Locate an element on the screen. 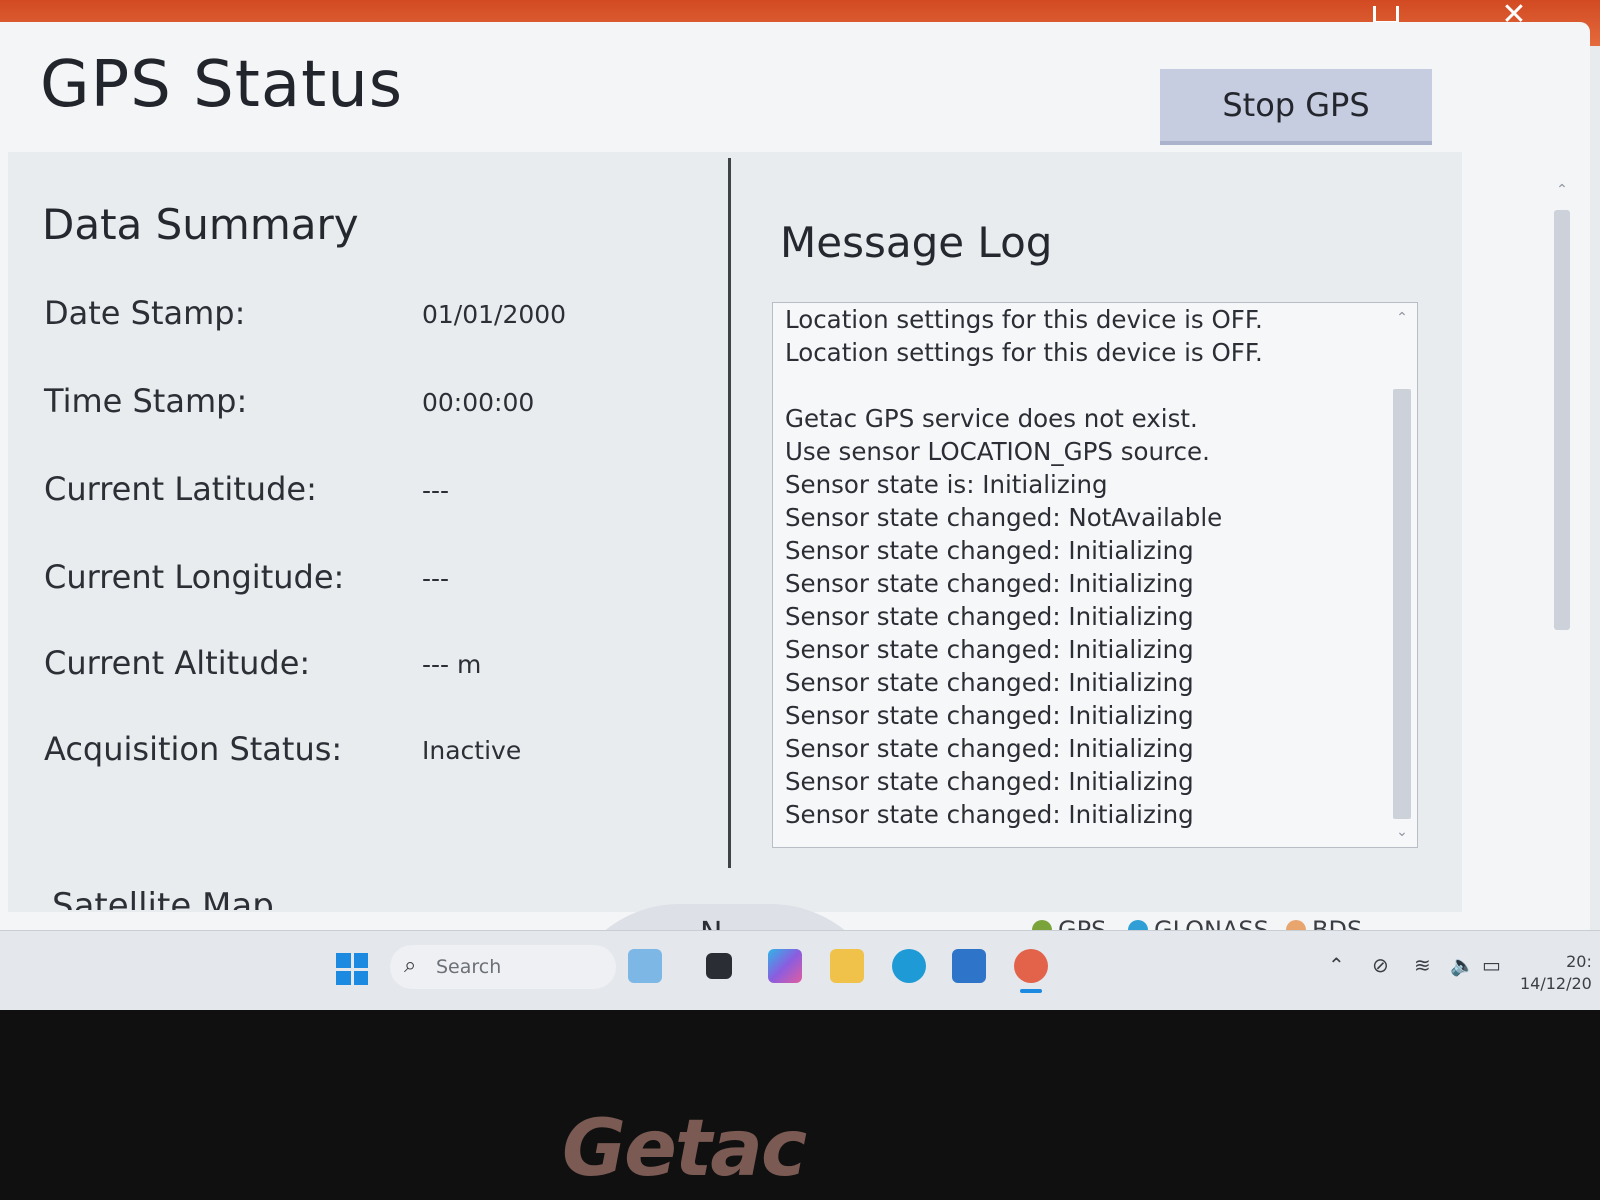 This screenshot has height=1200, width=1600. microsoft-365-icon is located at coordinates (785, 966).